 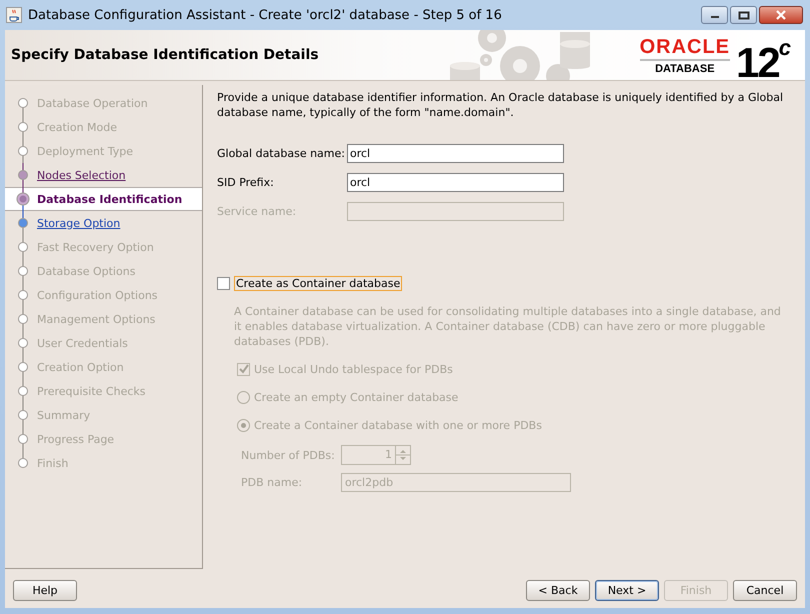 I want to click on minimize-button, so click(x=714, y=15).